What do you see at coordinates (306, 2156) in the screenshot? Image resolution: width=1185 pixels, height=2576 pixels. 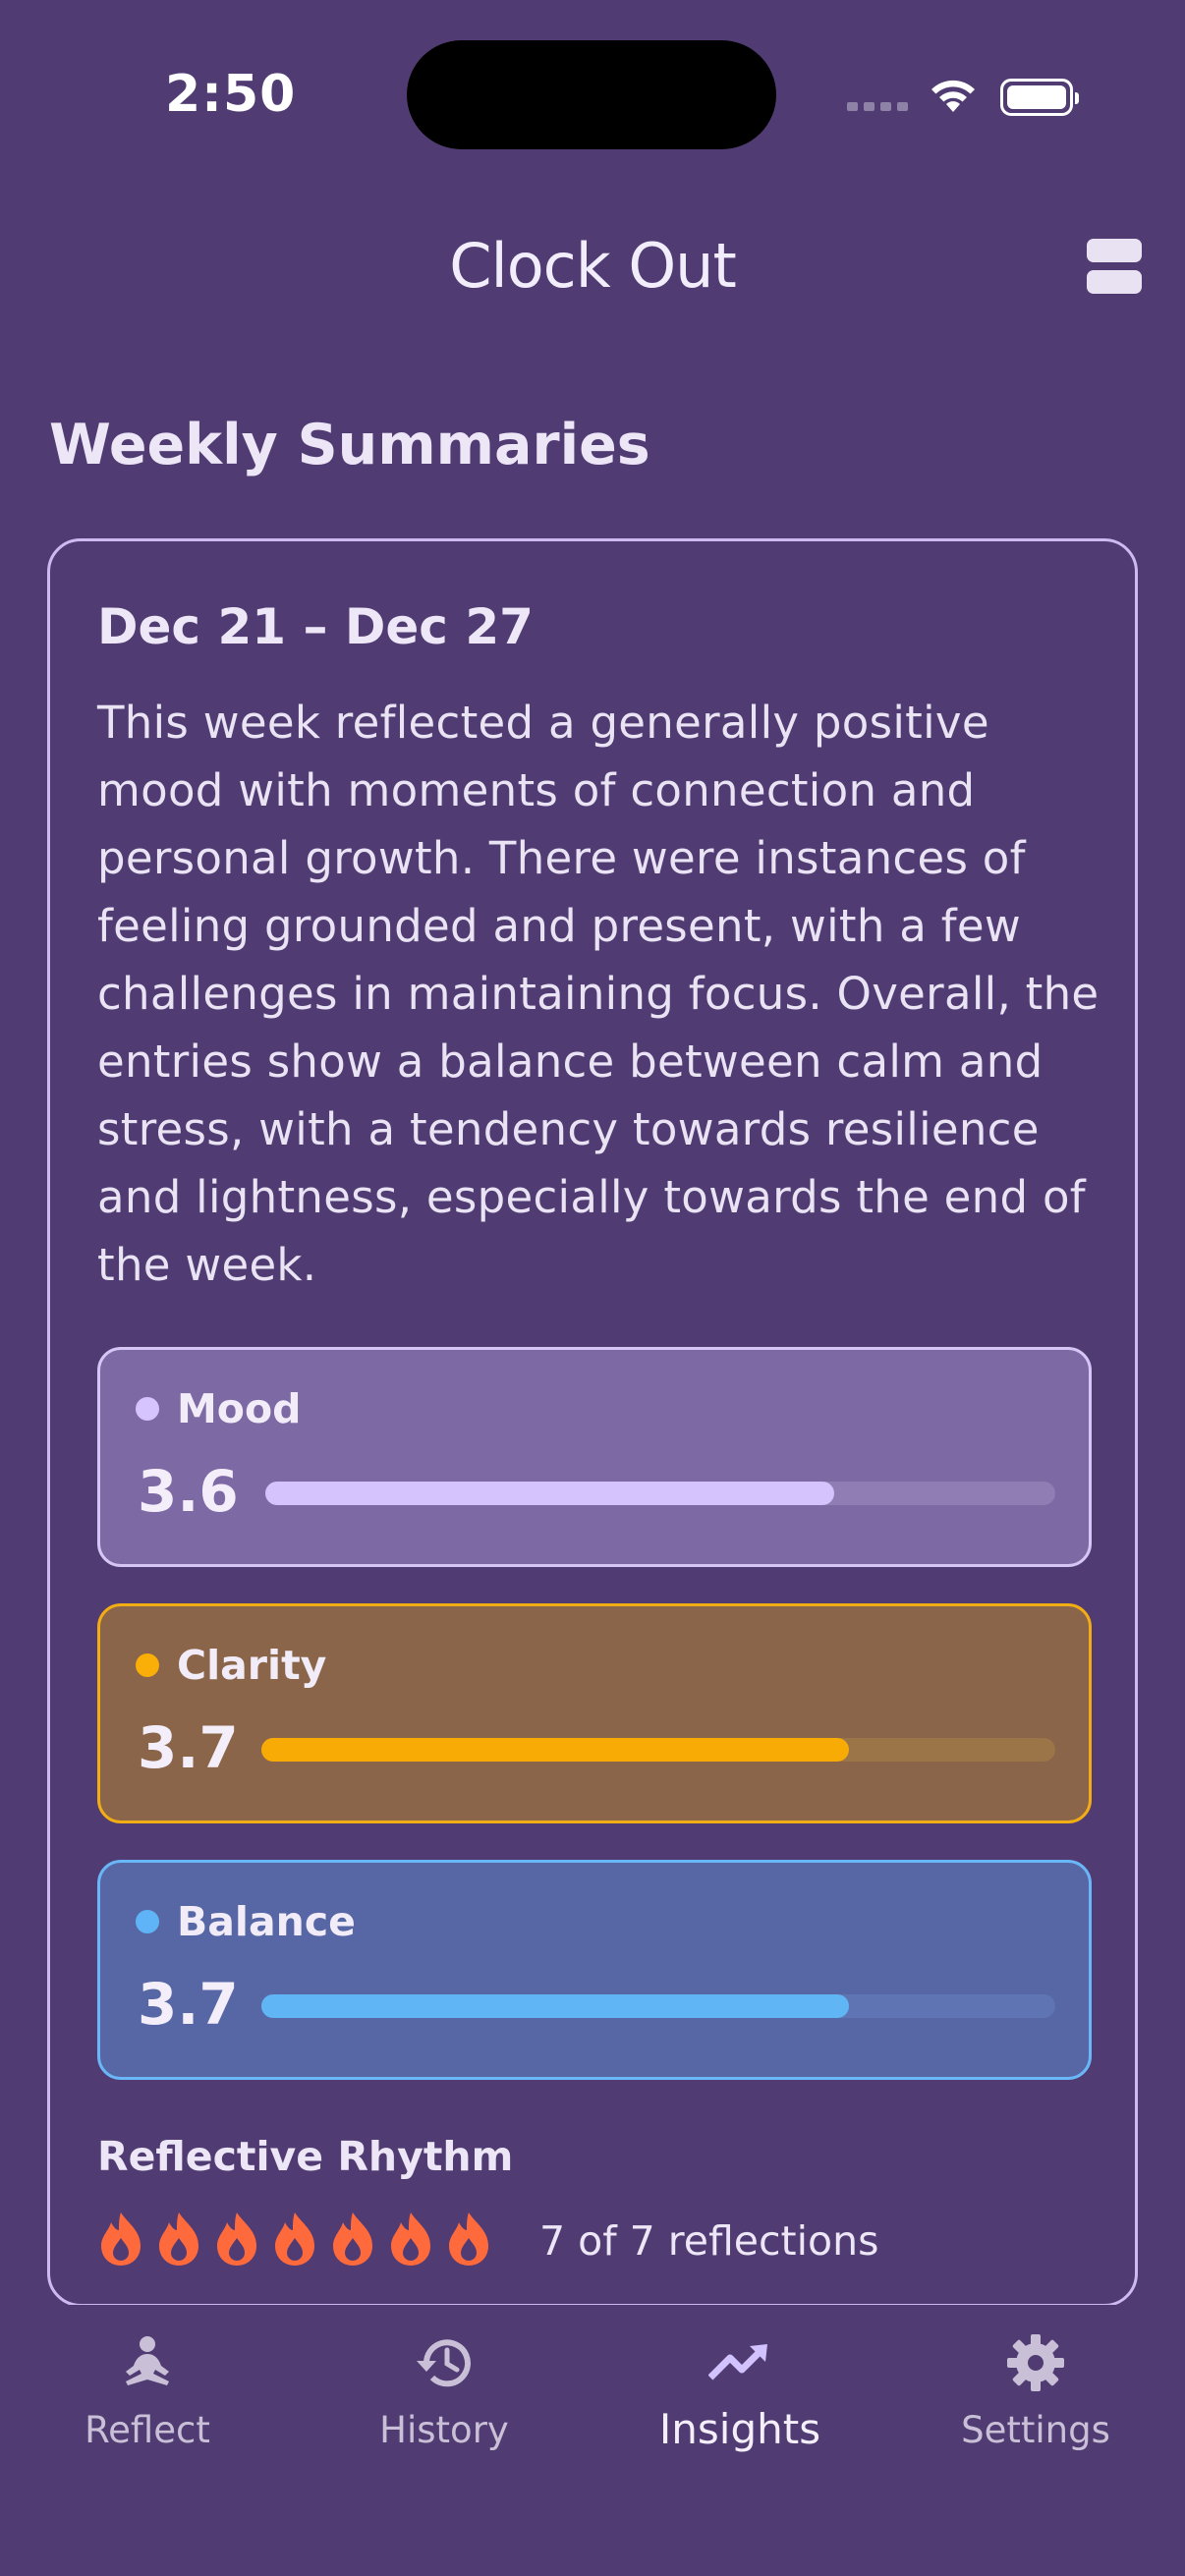 I see `rhythm-title: Reflective Rhythm` at bounding box center [306, 2156].